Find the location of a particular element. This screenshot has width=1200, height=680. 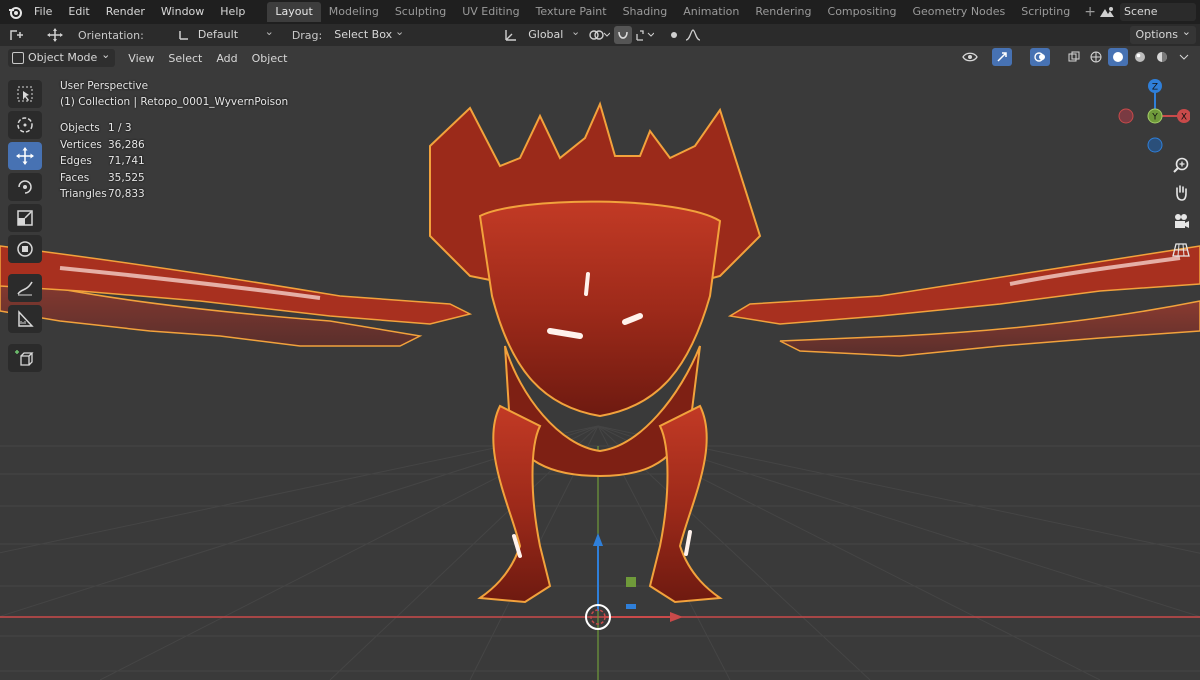

menu-file: File is located at coordinates (43, 12).